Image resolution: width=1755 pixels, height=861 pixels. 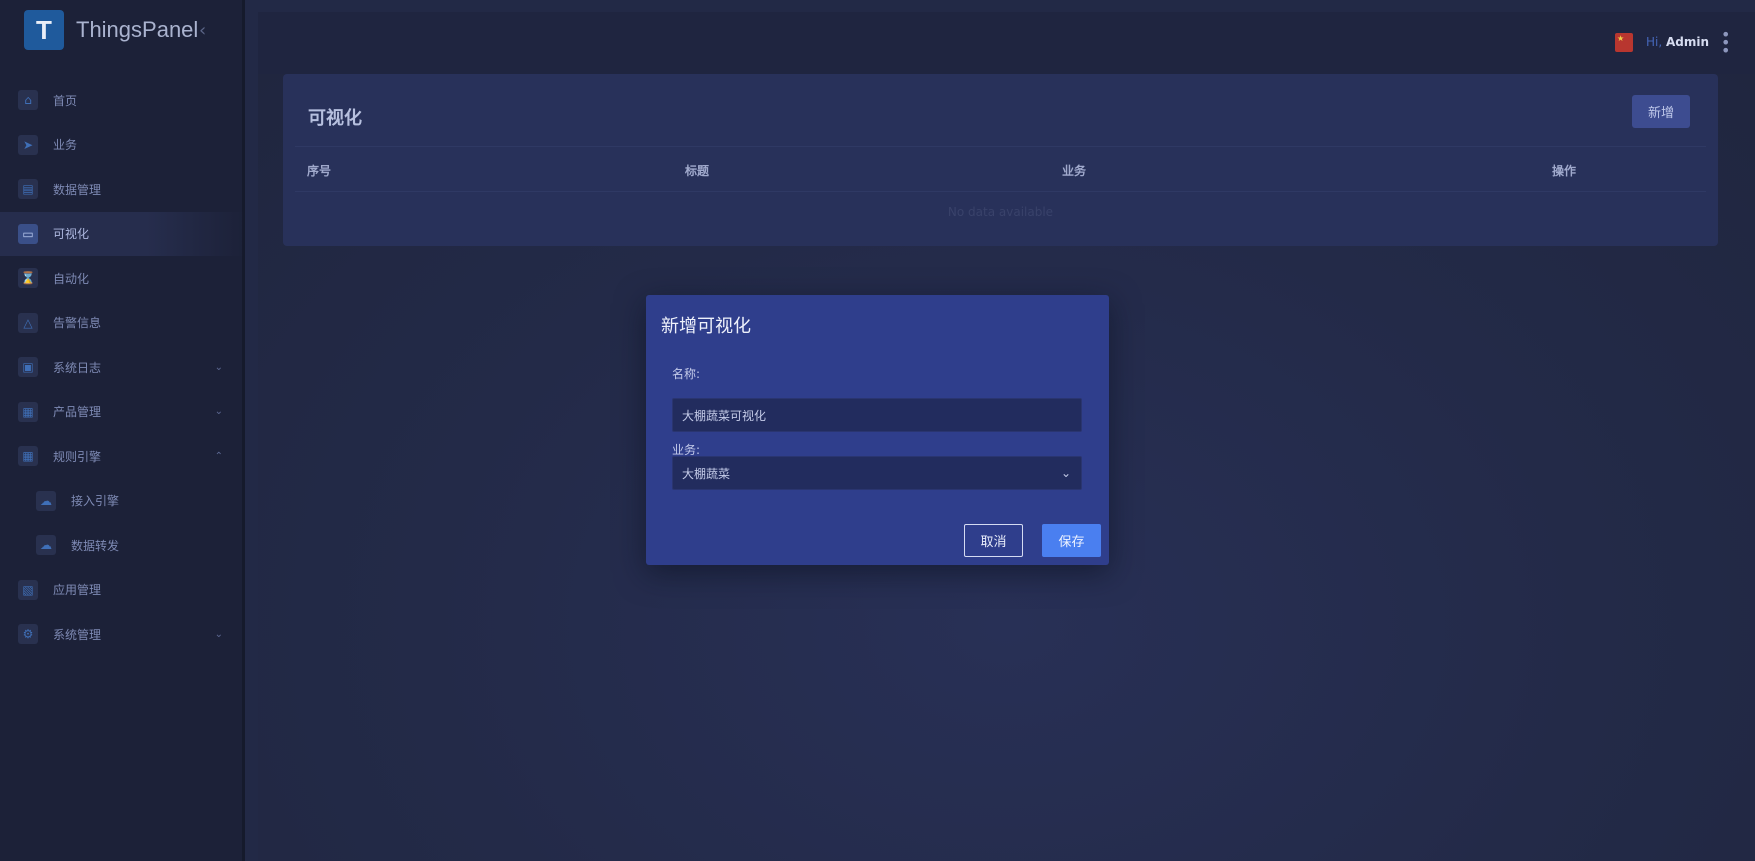 What do you see at coordinates (71, 234) in the screenshot?
I see `sidebar-item-label: 可视化` at bounding box center [71, 234].